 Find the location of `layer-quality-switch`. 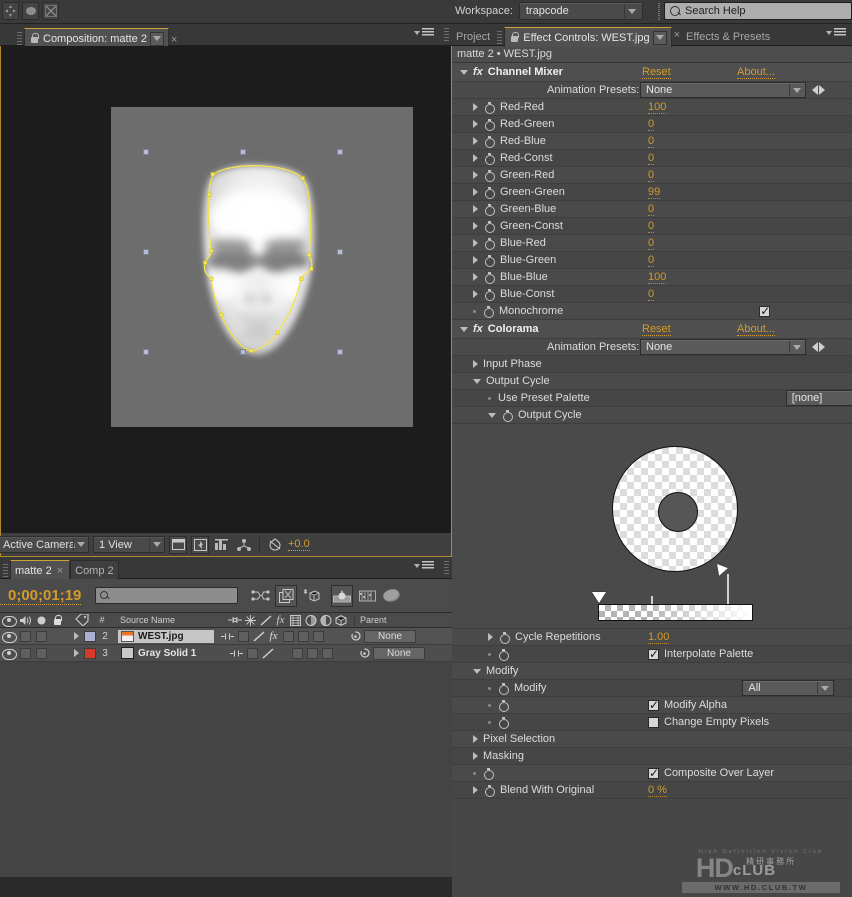

layer-quality-switch is located at coordinates (258, 636).